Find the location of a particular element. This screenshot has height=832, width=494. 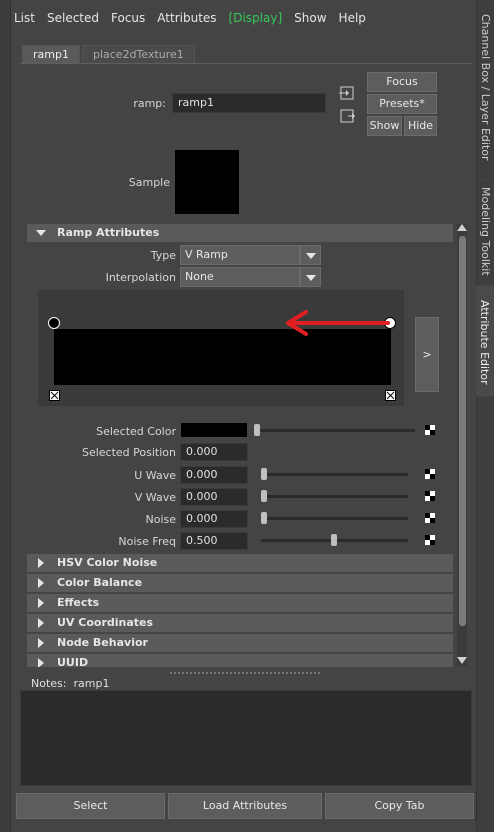

notes-label: Notes: ramp1 is located at coordinates (70, 683).